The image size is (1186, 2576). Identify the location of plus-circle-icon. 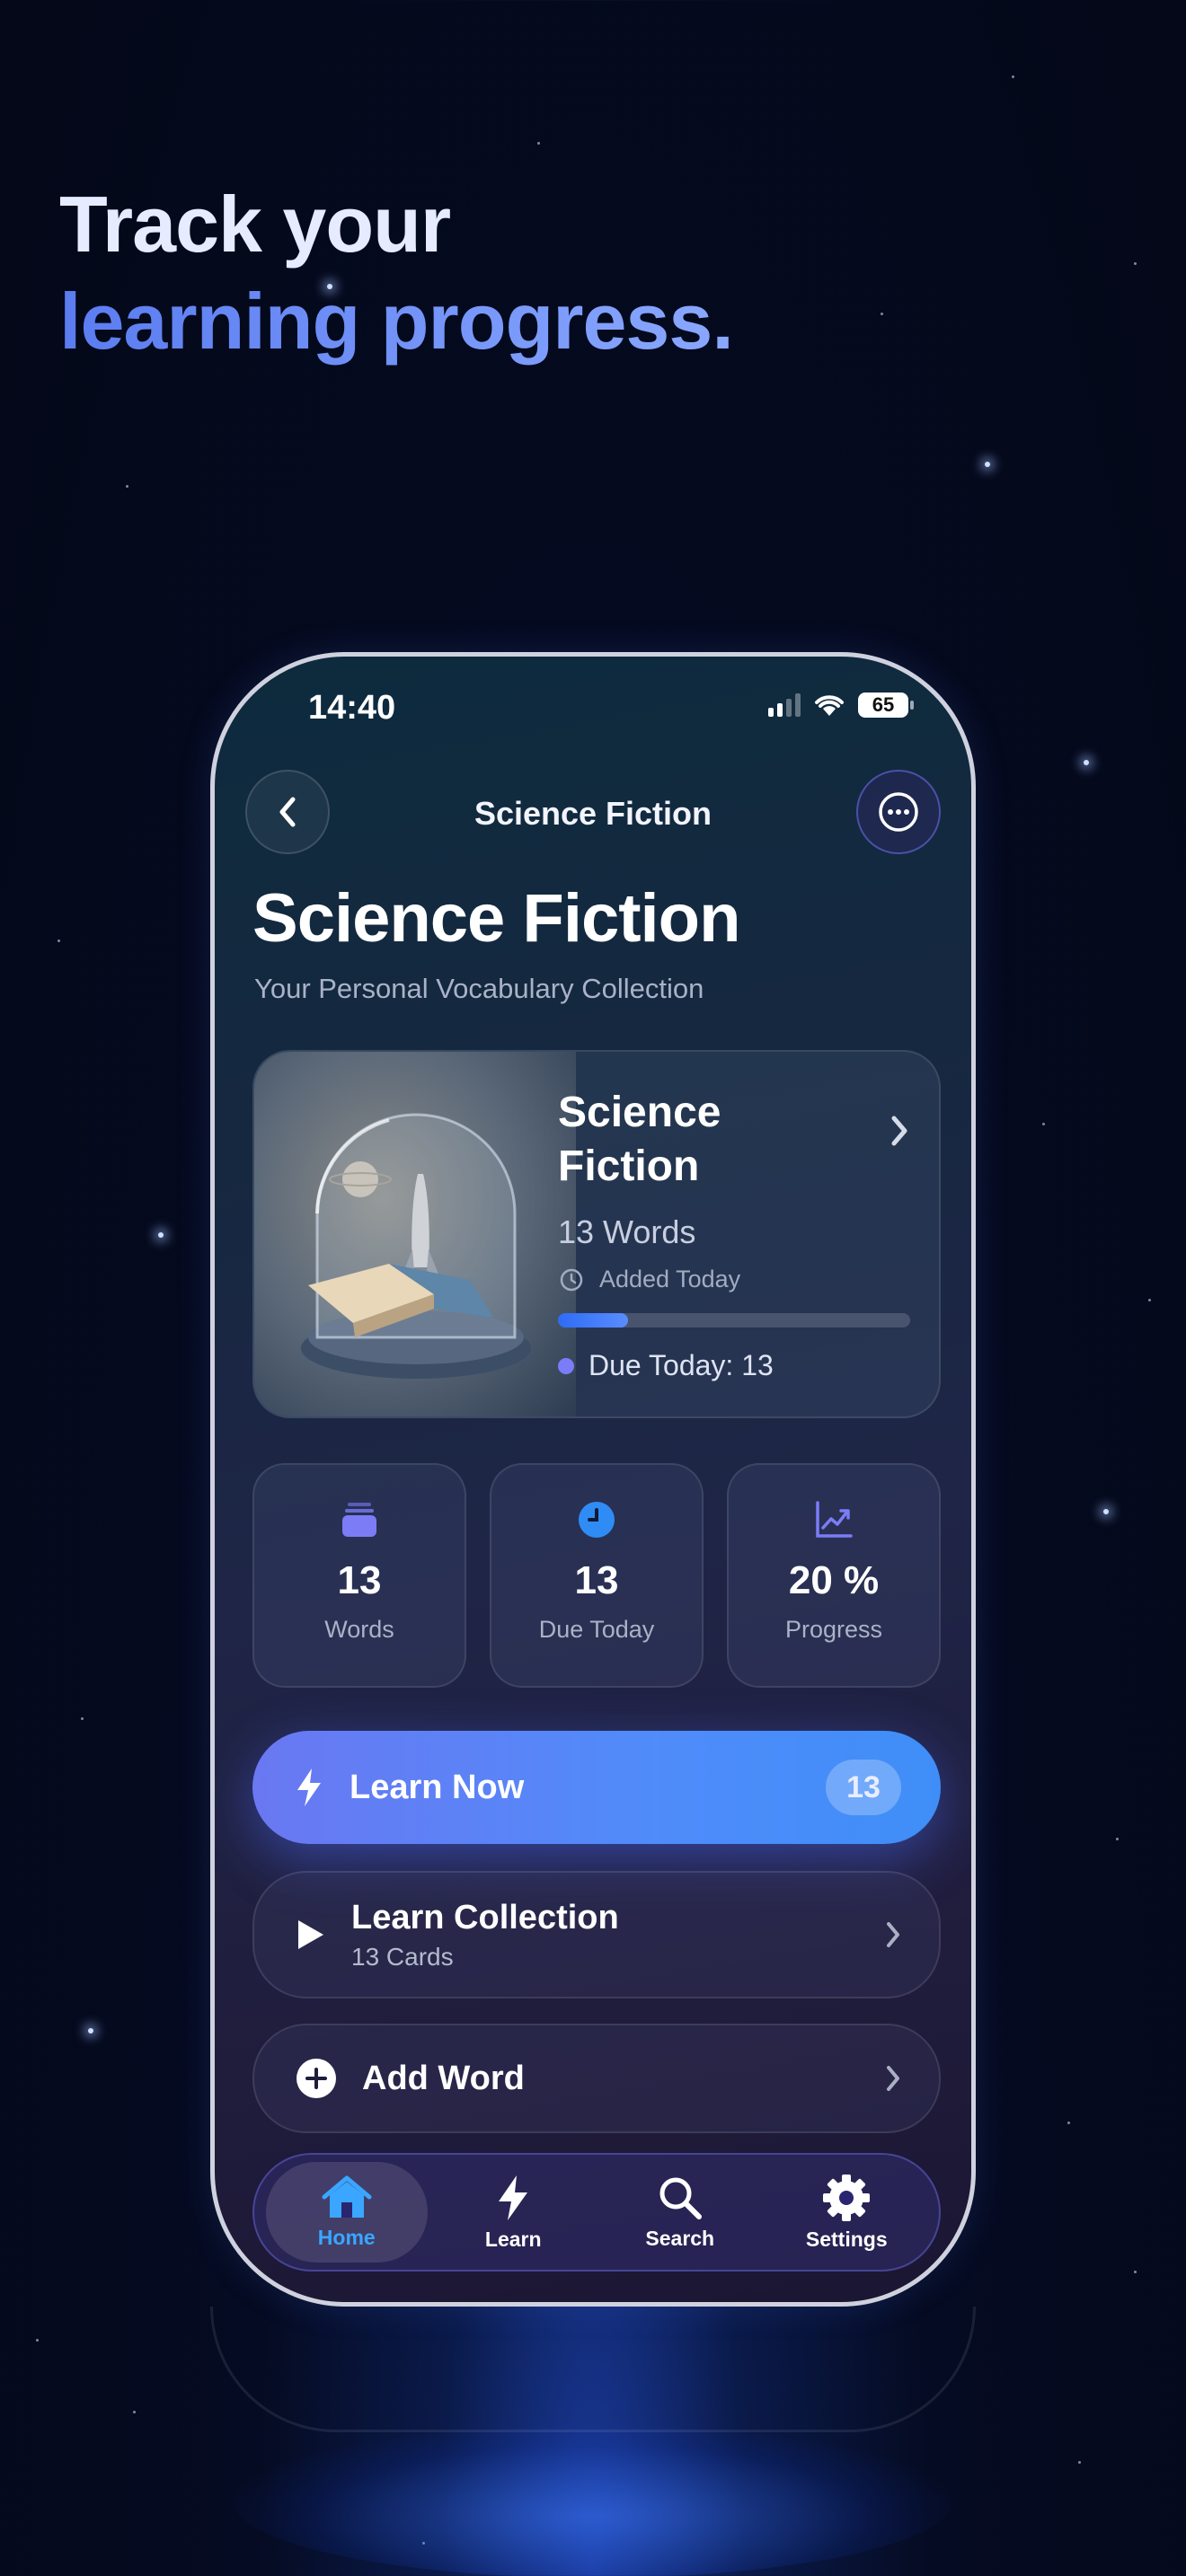
(316, 2078).